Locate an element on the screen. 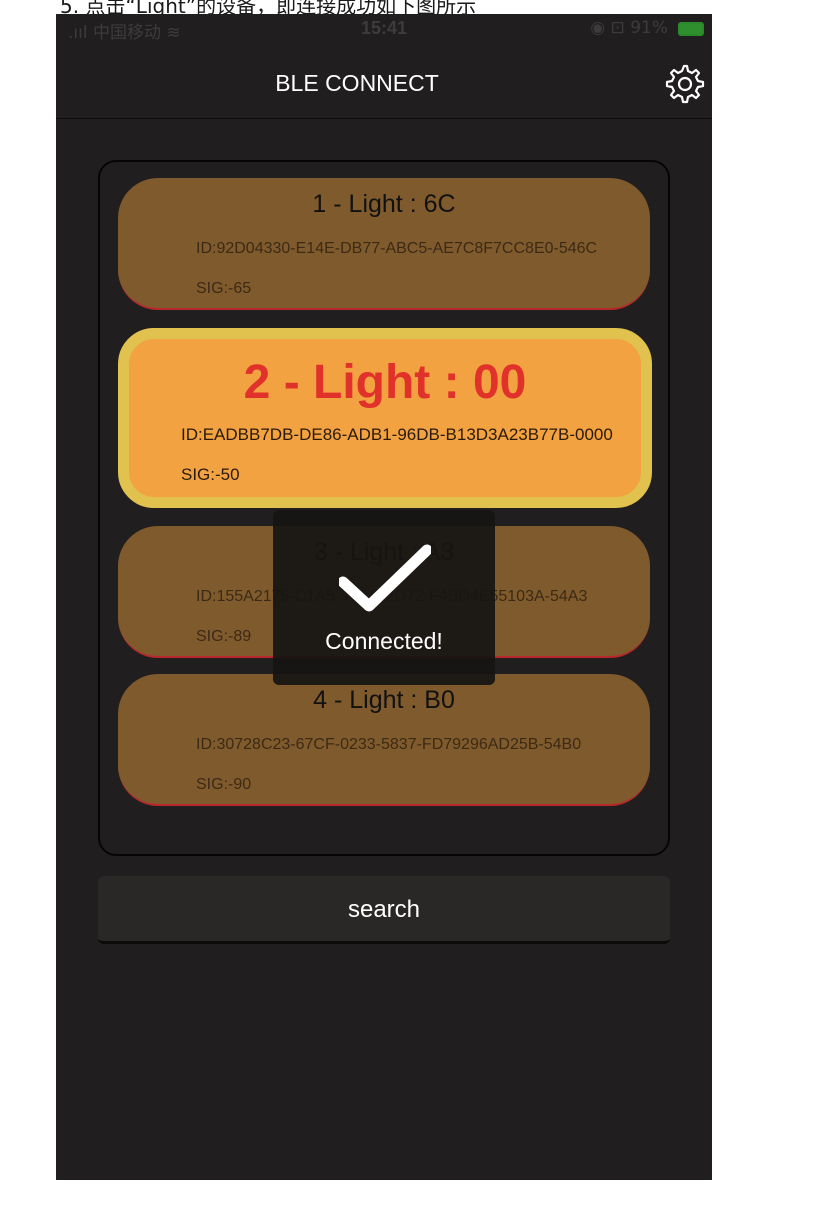  connected-toast: Connected! is located at coordinates (384, 597).